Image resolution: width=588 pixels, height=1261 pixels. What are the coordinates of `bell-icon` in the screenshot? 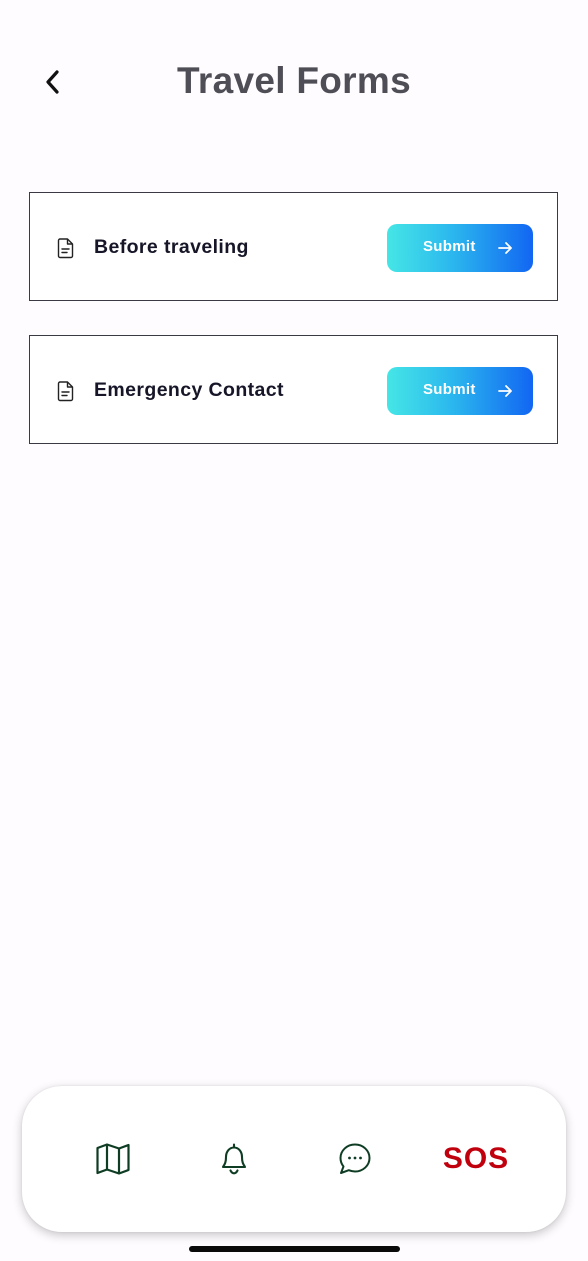 It's located at (234, 1159).